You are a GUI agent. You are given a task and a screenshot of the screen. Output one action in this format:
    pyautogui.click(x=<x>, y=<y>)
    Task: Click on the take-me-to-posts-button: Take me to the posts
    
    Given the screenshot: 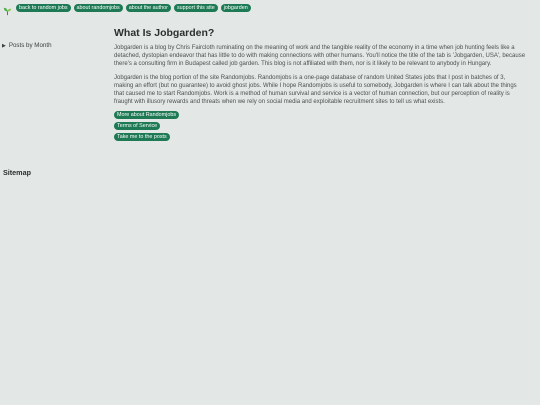 What is the action you would take?
    pyautogui.click(x=142, y=137)
    